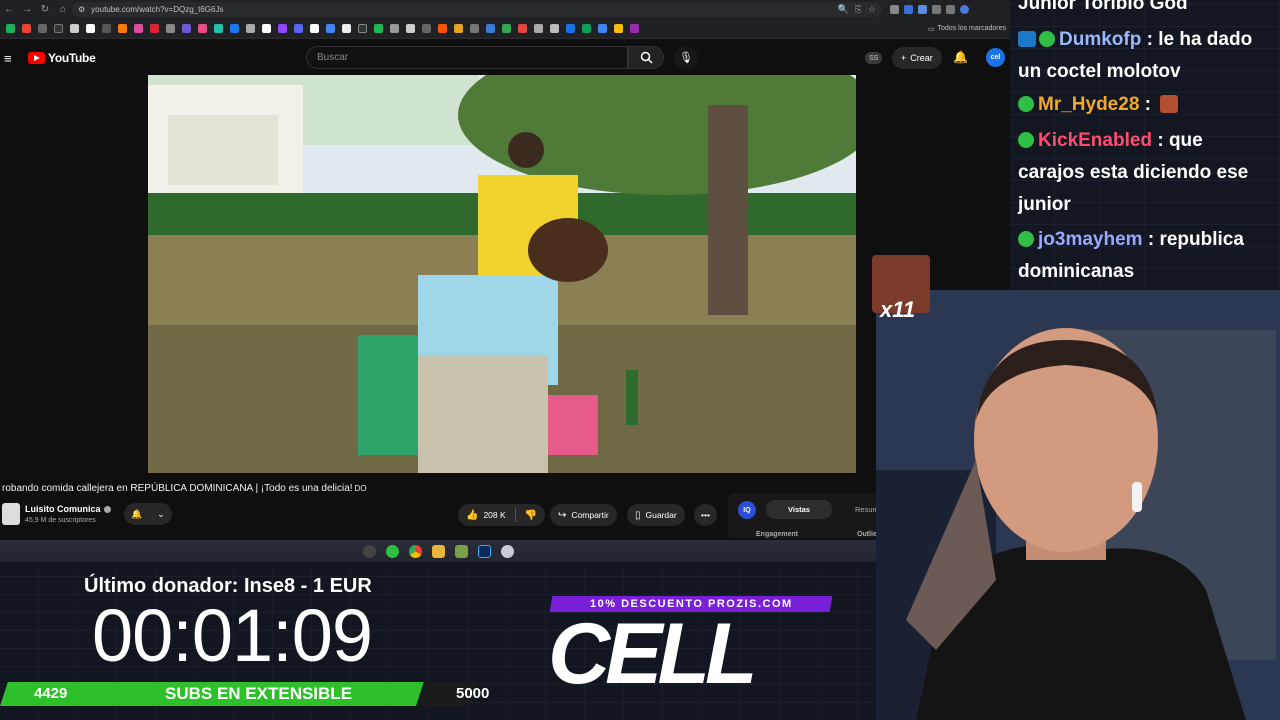 This screenshot has height=720, width=1280. I want to click on search-input: Buscar, so click(467, 57).